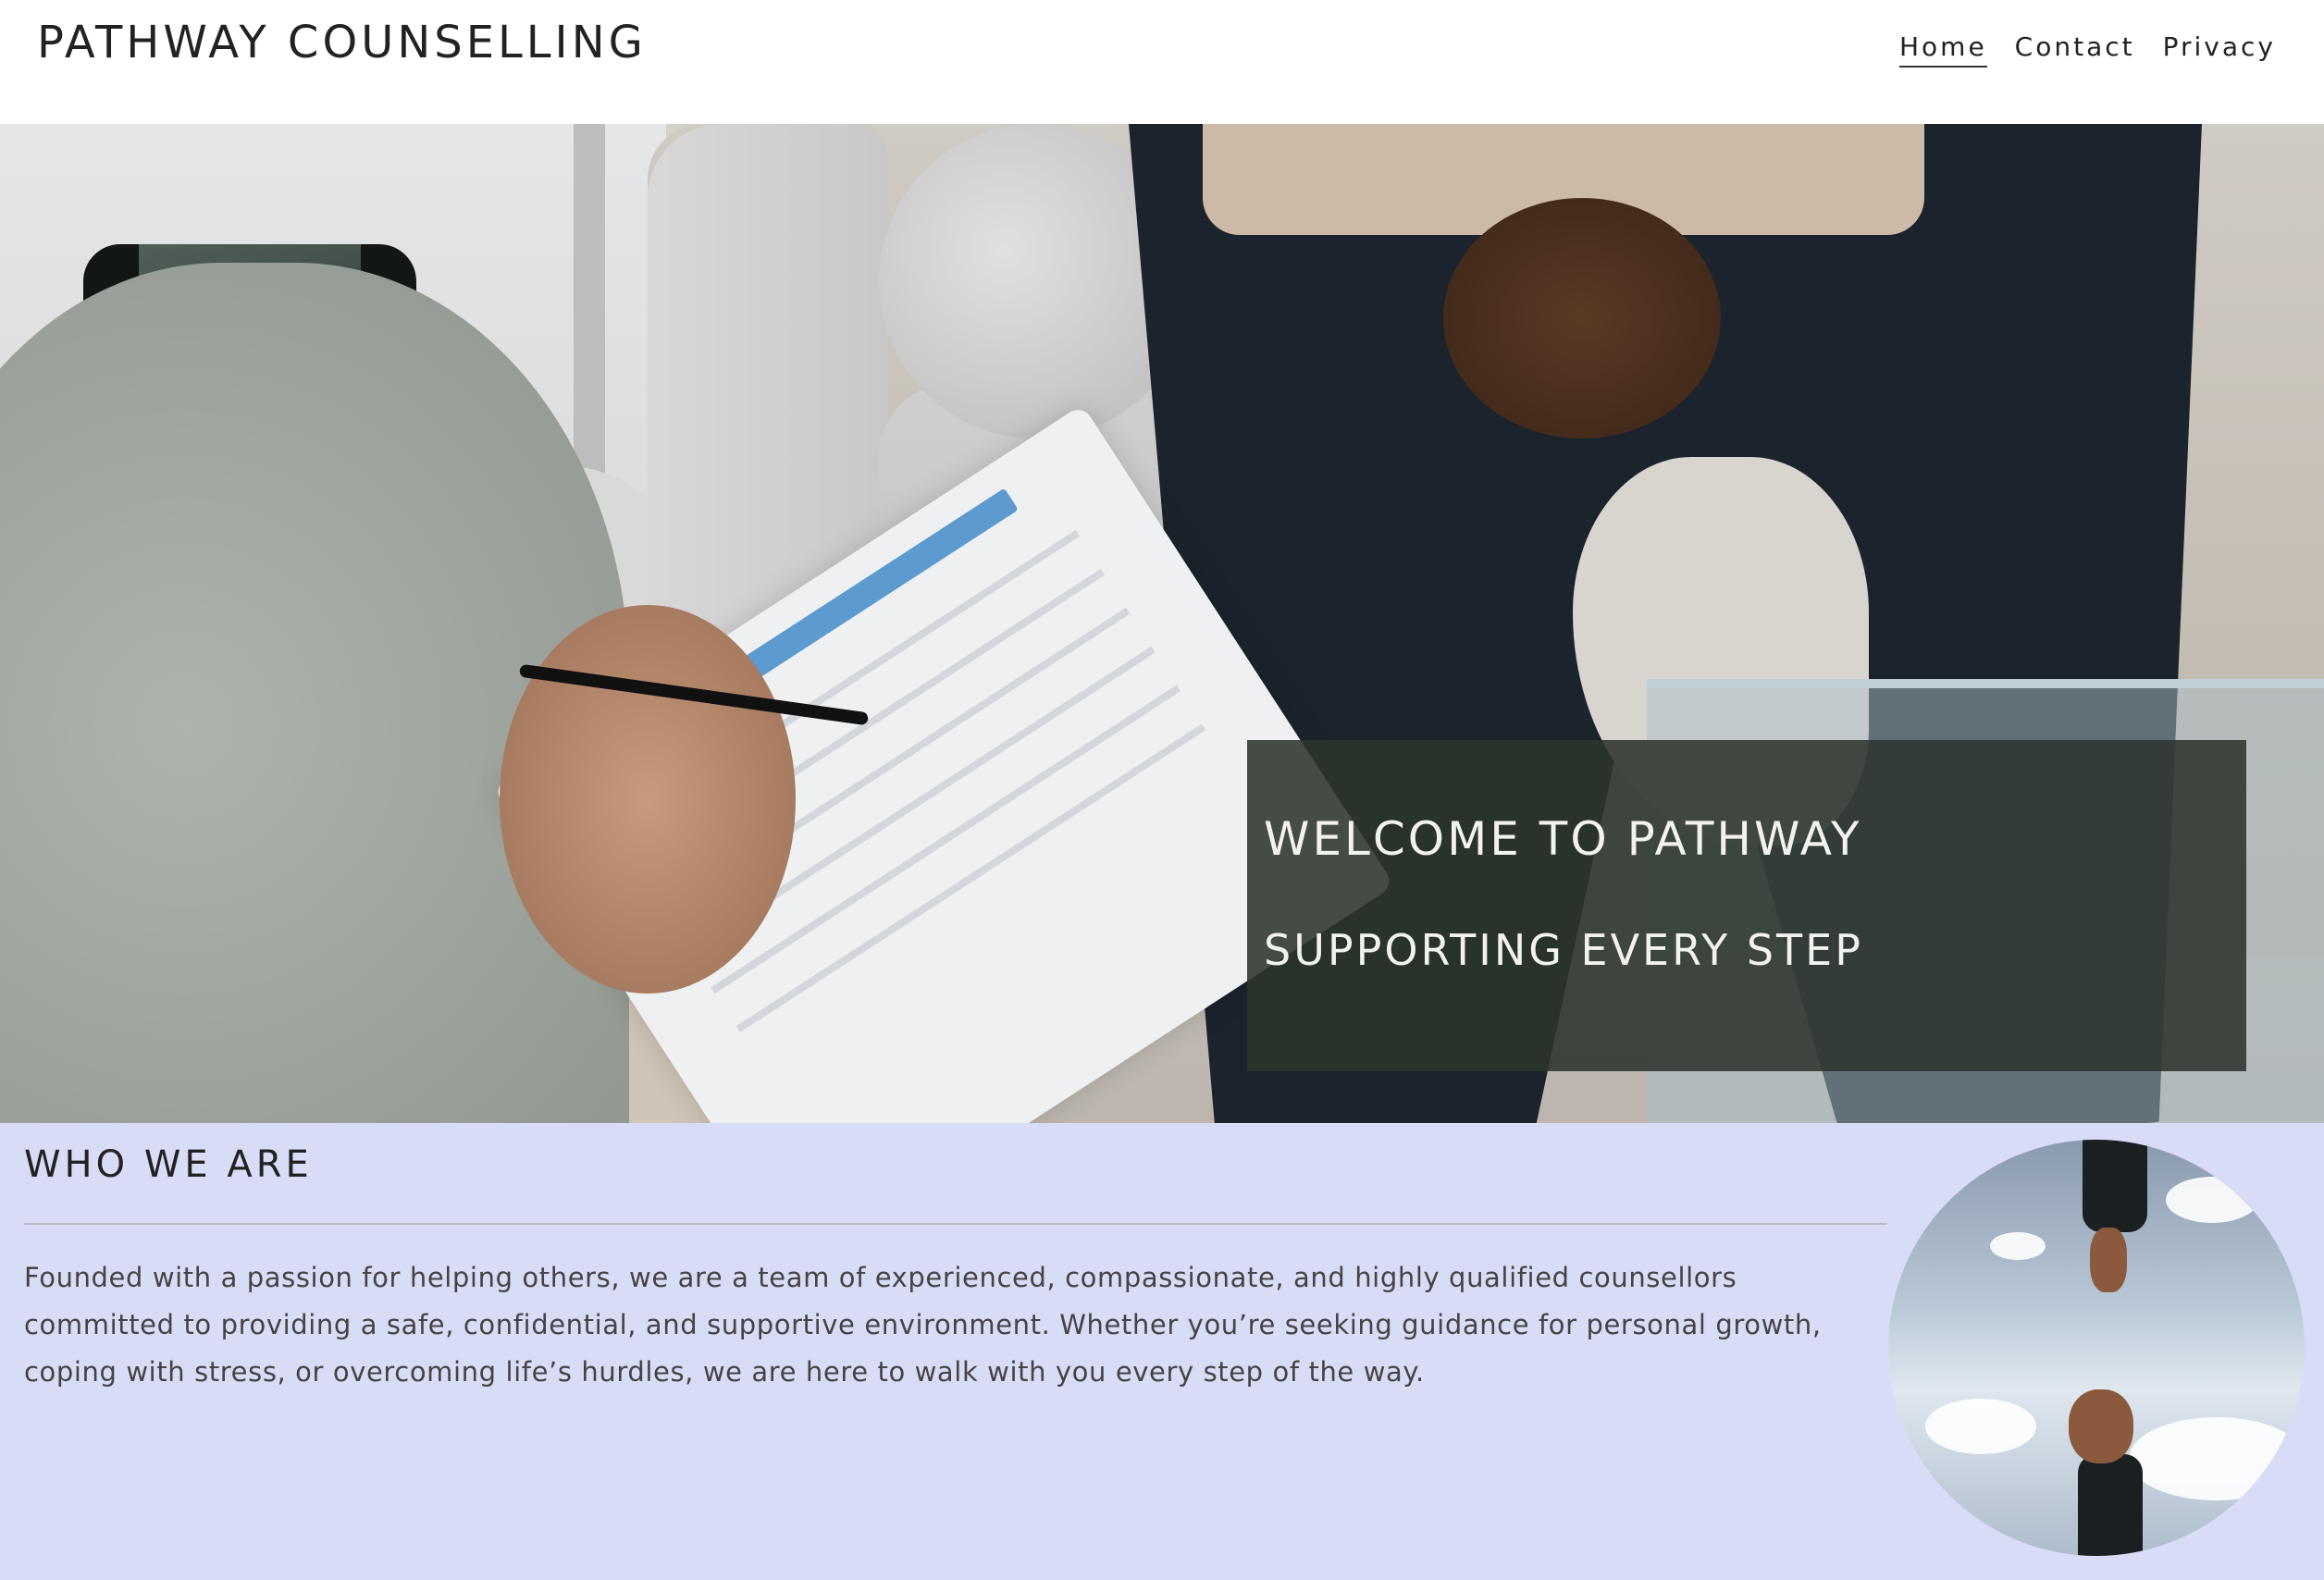  Describe the element at coordinates (2101, 1426) in the screenshot. I see `lower-hand` at that location.